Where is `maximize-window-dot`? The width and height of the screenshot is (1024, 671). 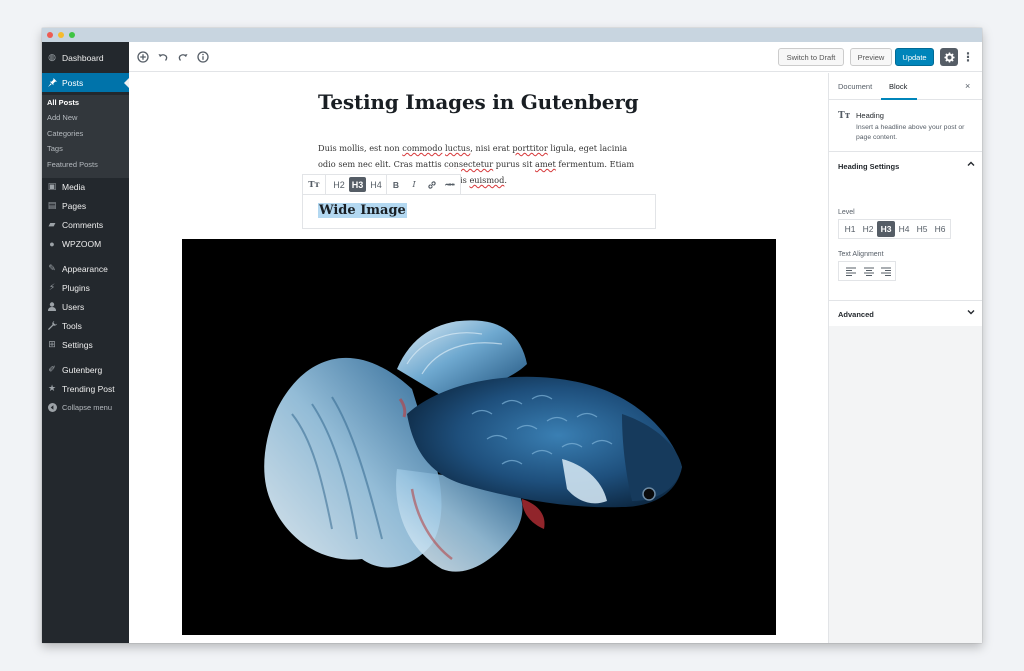
maximize-window-dot is located at coordinates (72, 35).